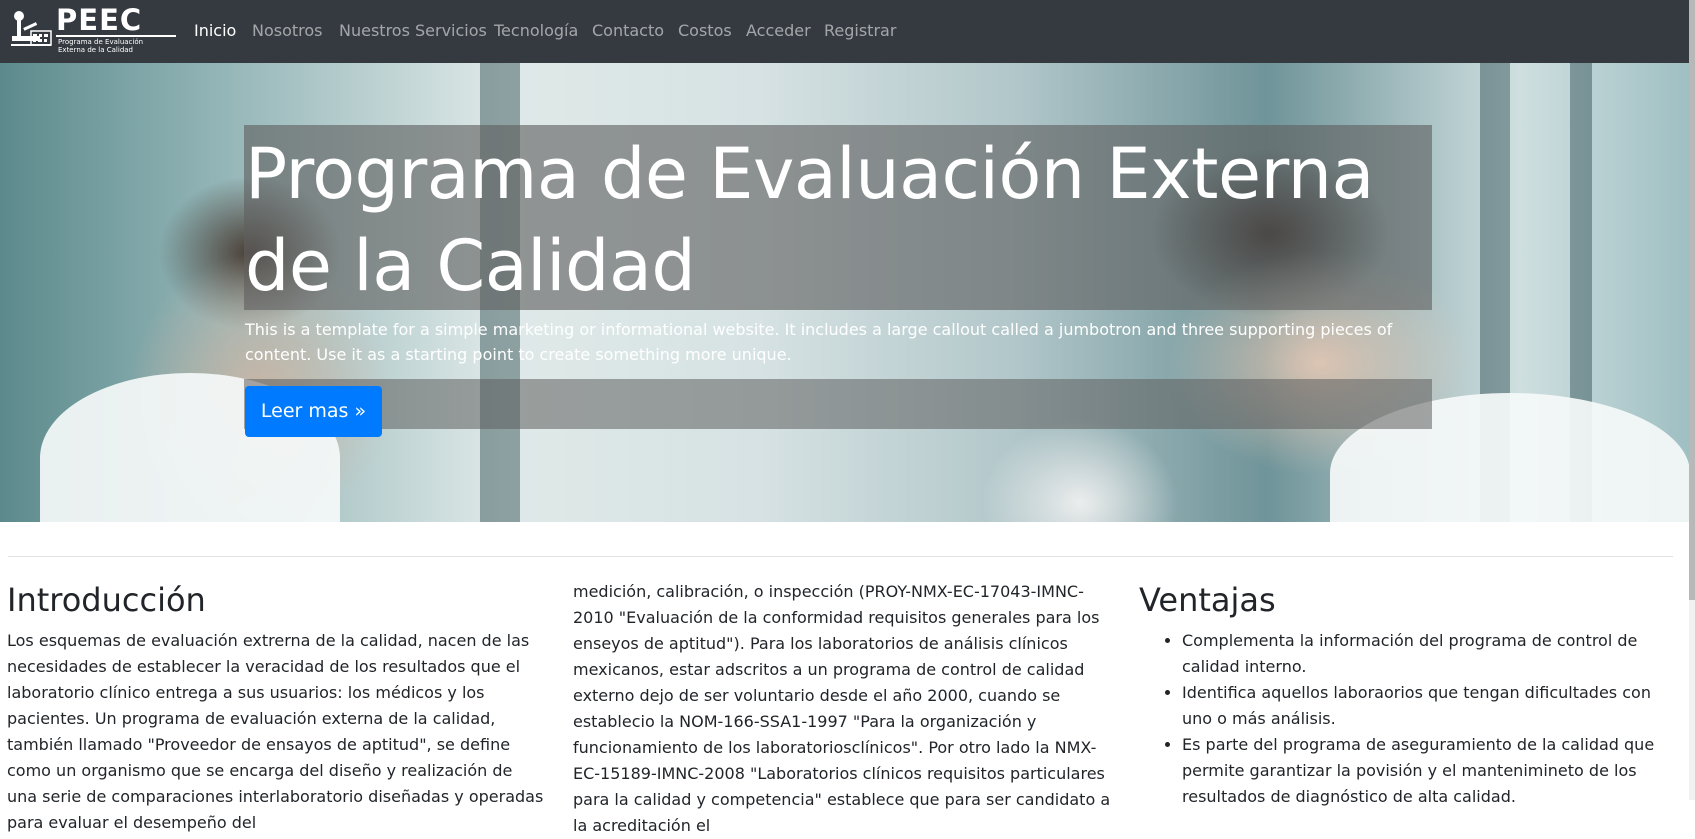 The width and height of the screenshot is (1695, 839). Describe the element at coordinates (838, 404) in the screenshot. I see `lead-backdrop` at that location.